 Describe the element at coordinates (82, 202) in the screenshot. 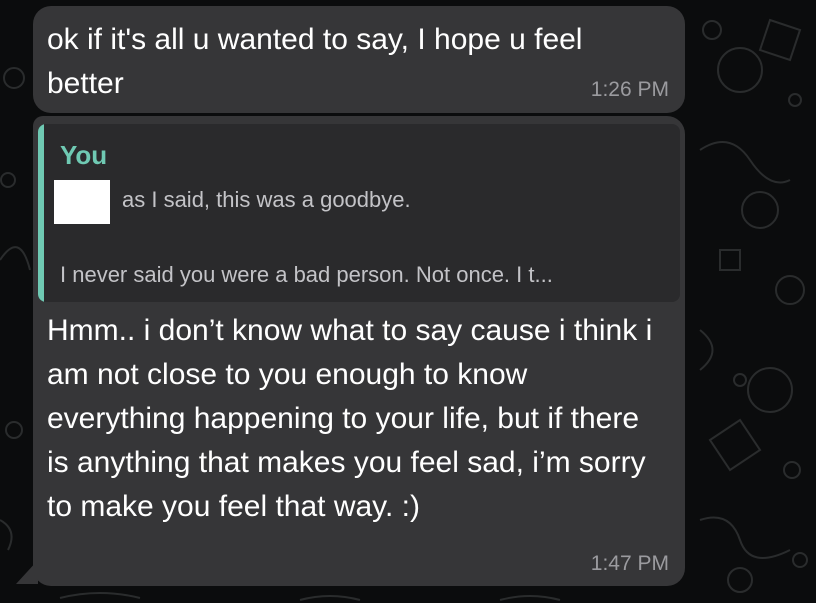

I see `quote-thumbnail-image` at that location.